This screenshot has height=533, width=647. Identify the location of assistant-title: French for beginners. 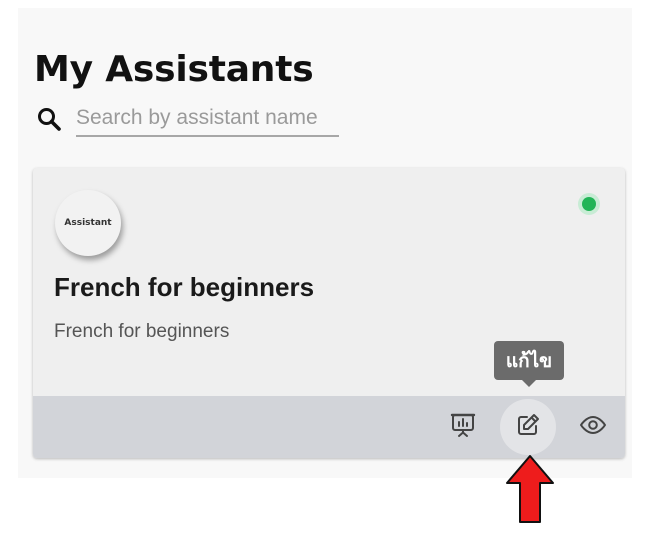
(184, 287).